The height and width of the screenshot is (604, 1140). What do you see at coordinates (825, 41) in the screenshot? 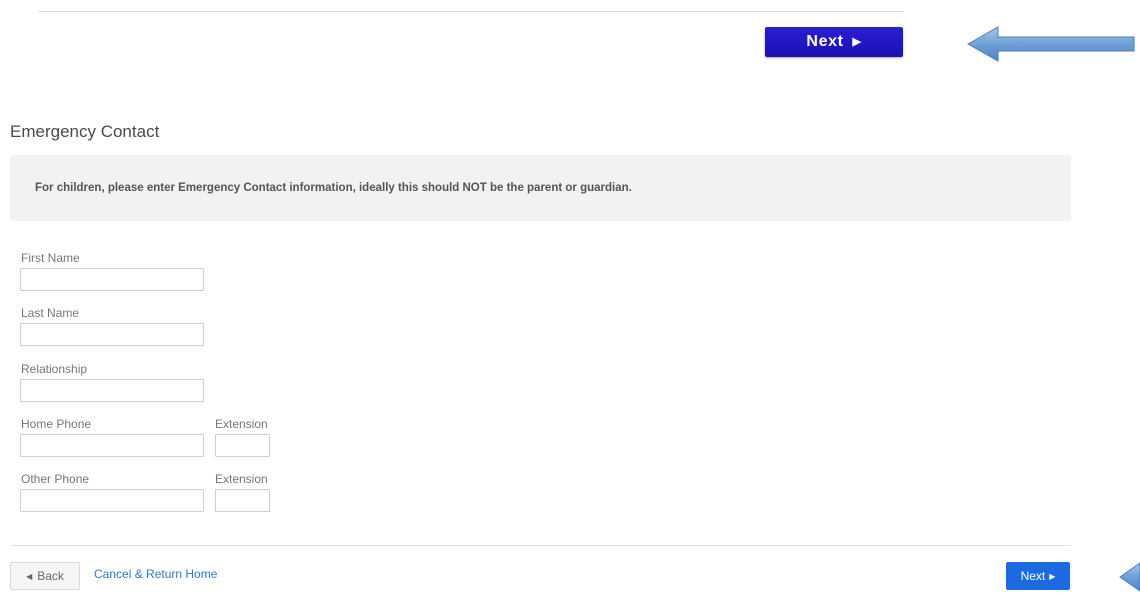
I see `top-next-label: Next` at bounding box center [825, 41].